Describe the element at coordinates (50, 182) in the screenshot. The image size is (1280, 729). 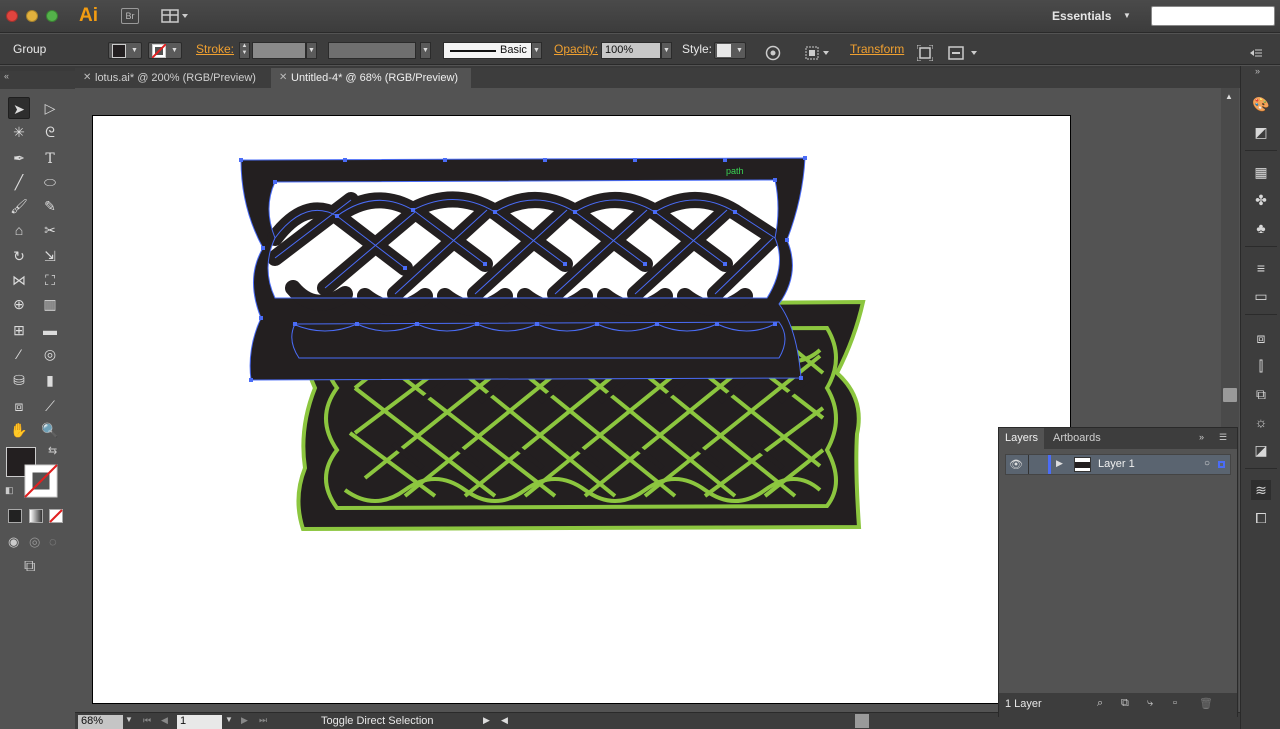
I see `ellipse-tool: ⬭` at that location.